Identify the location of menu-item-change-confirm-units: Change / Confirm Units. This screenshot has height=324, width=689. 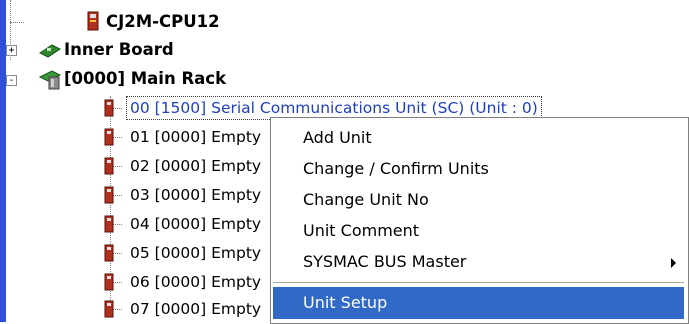
(478, 169).